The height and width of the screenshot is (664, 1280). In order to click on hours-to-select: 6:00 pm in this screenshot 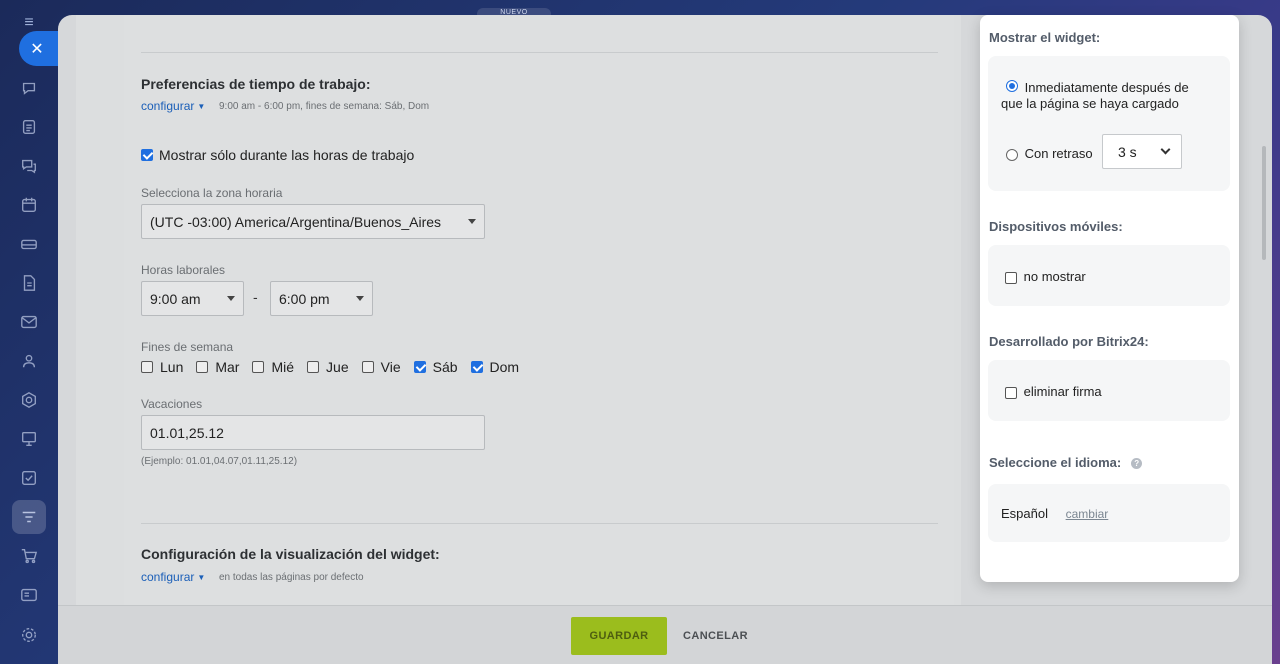, I will do `click(321, 298)`.